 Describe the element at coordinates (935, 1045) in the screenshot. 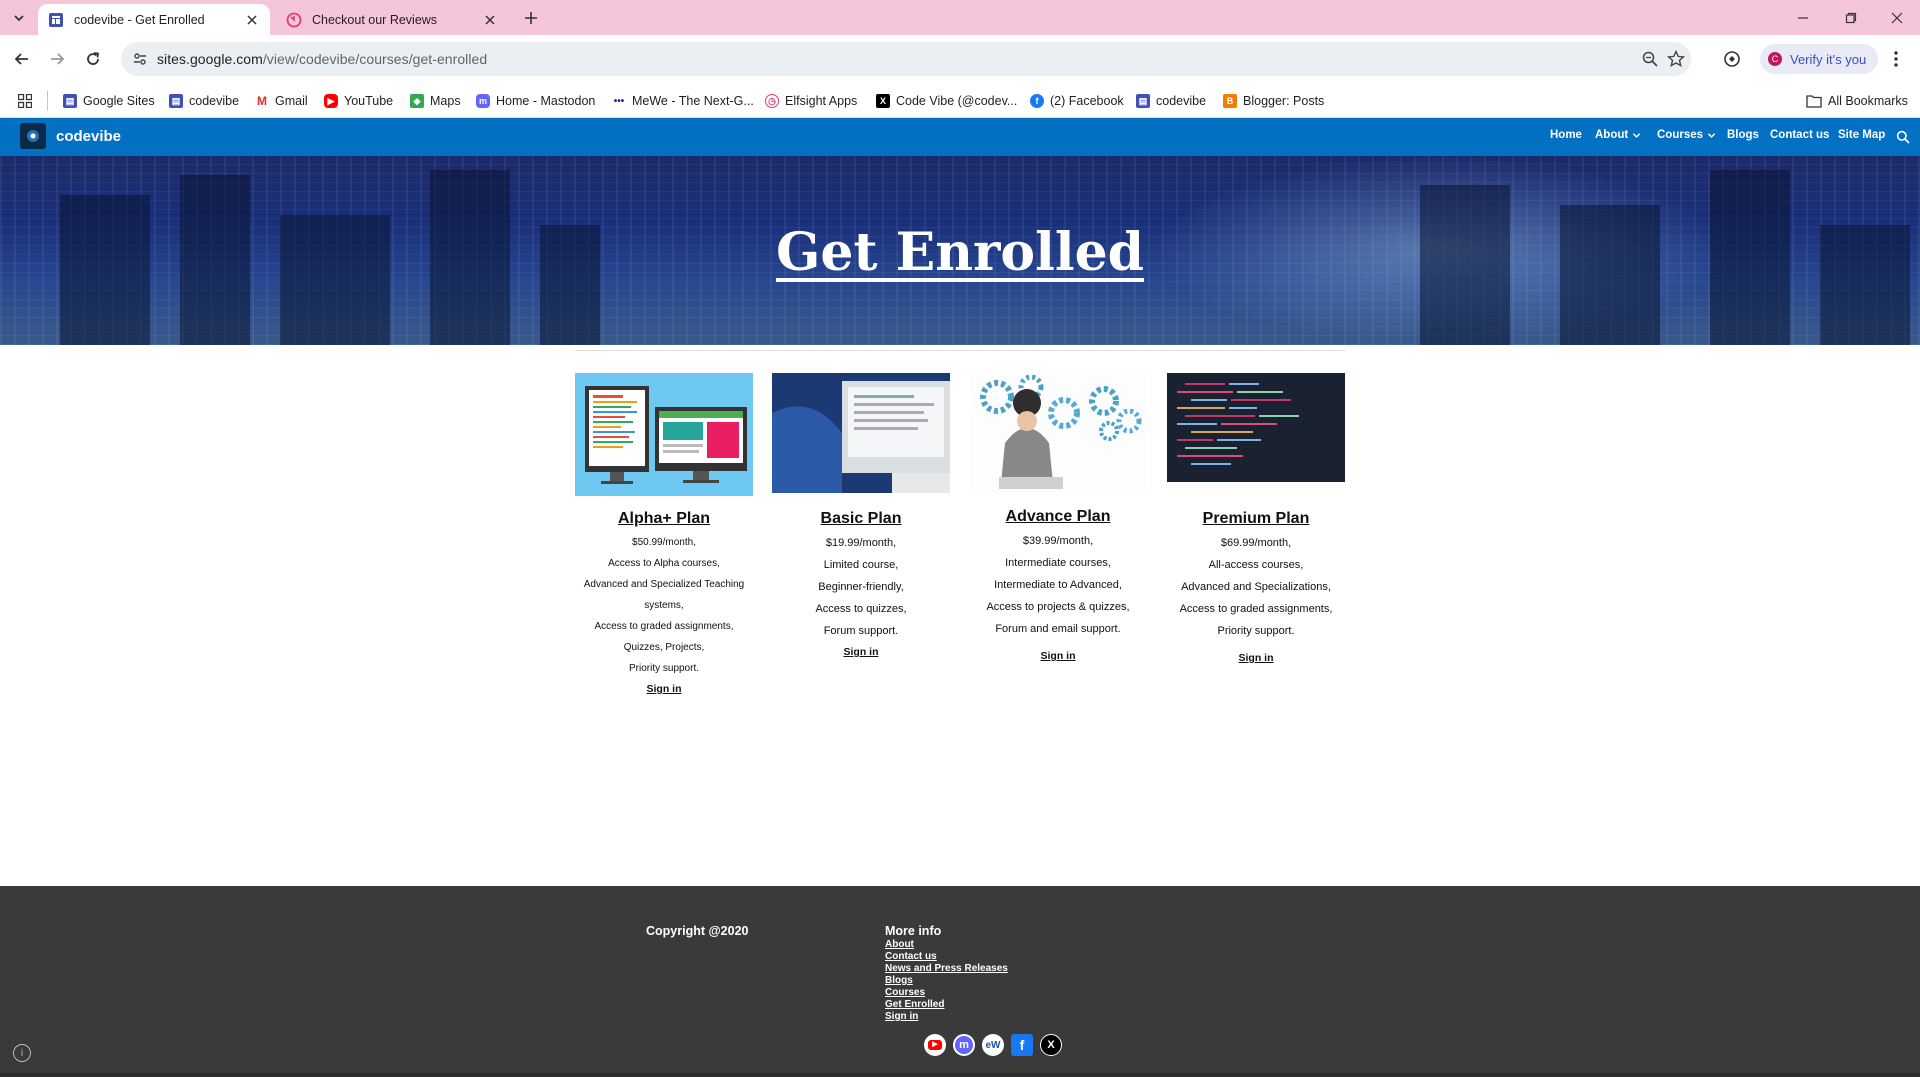

I see `youtube-icon: ▶` at that location.